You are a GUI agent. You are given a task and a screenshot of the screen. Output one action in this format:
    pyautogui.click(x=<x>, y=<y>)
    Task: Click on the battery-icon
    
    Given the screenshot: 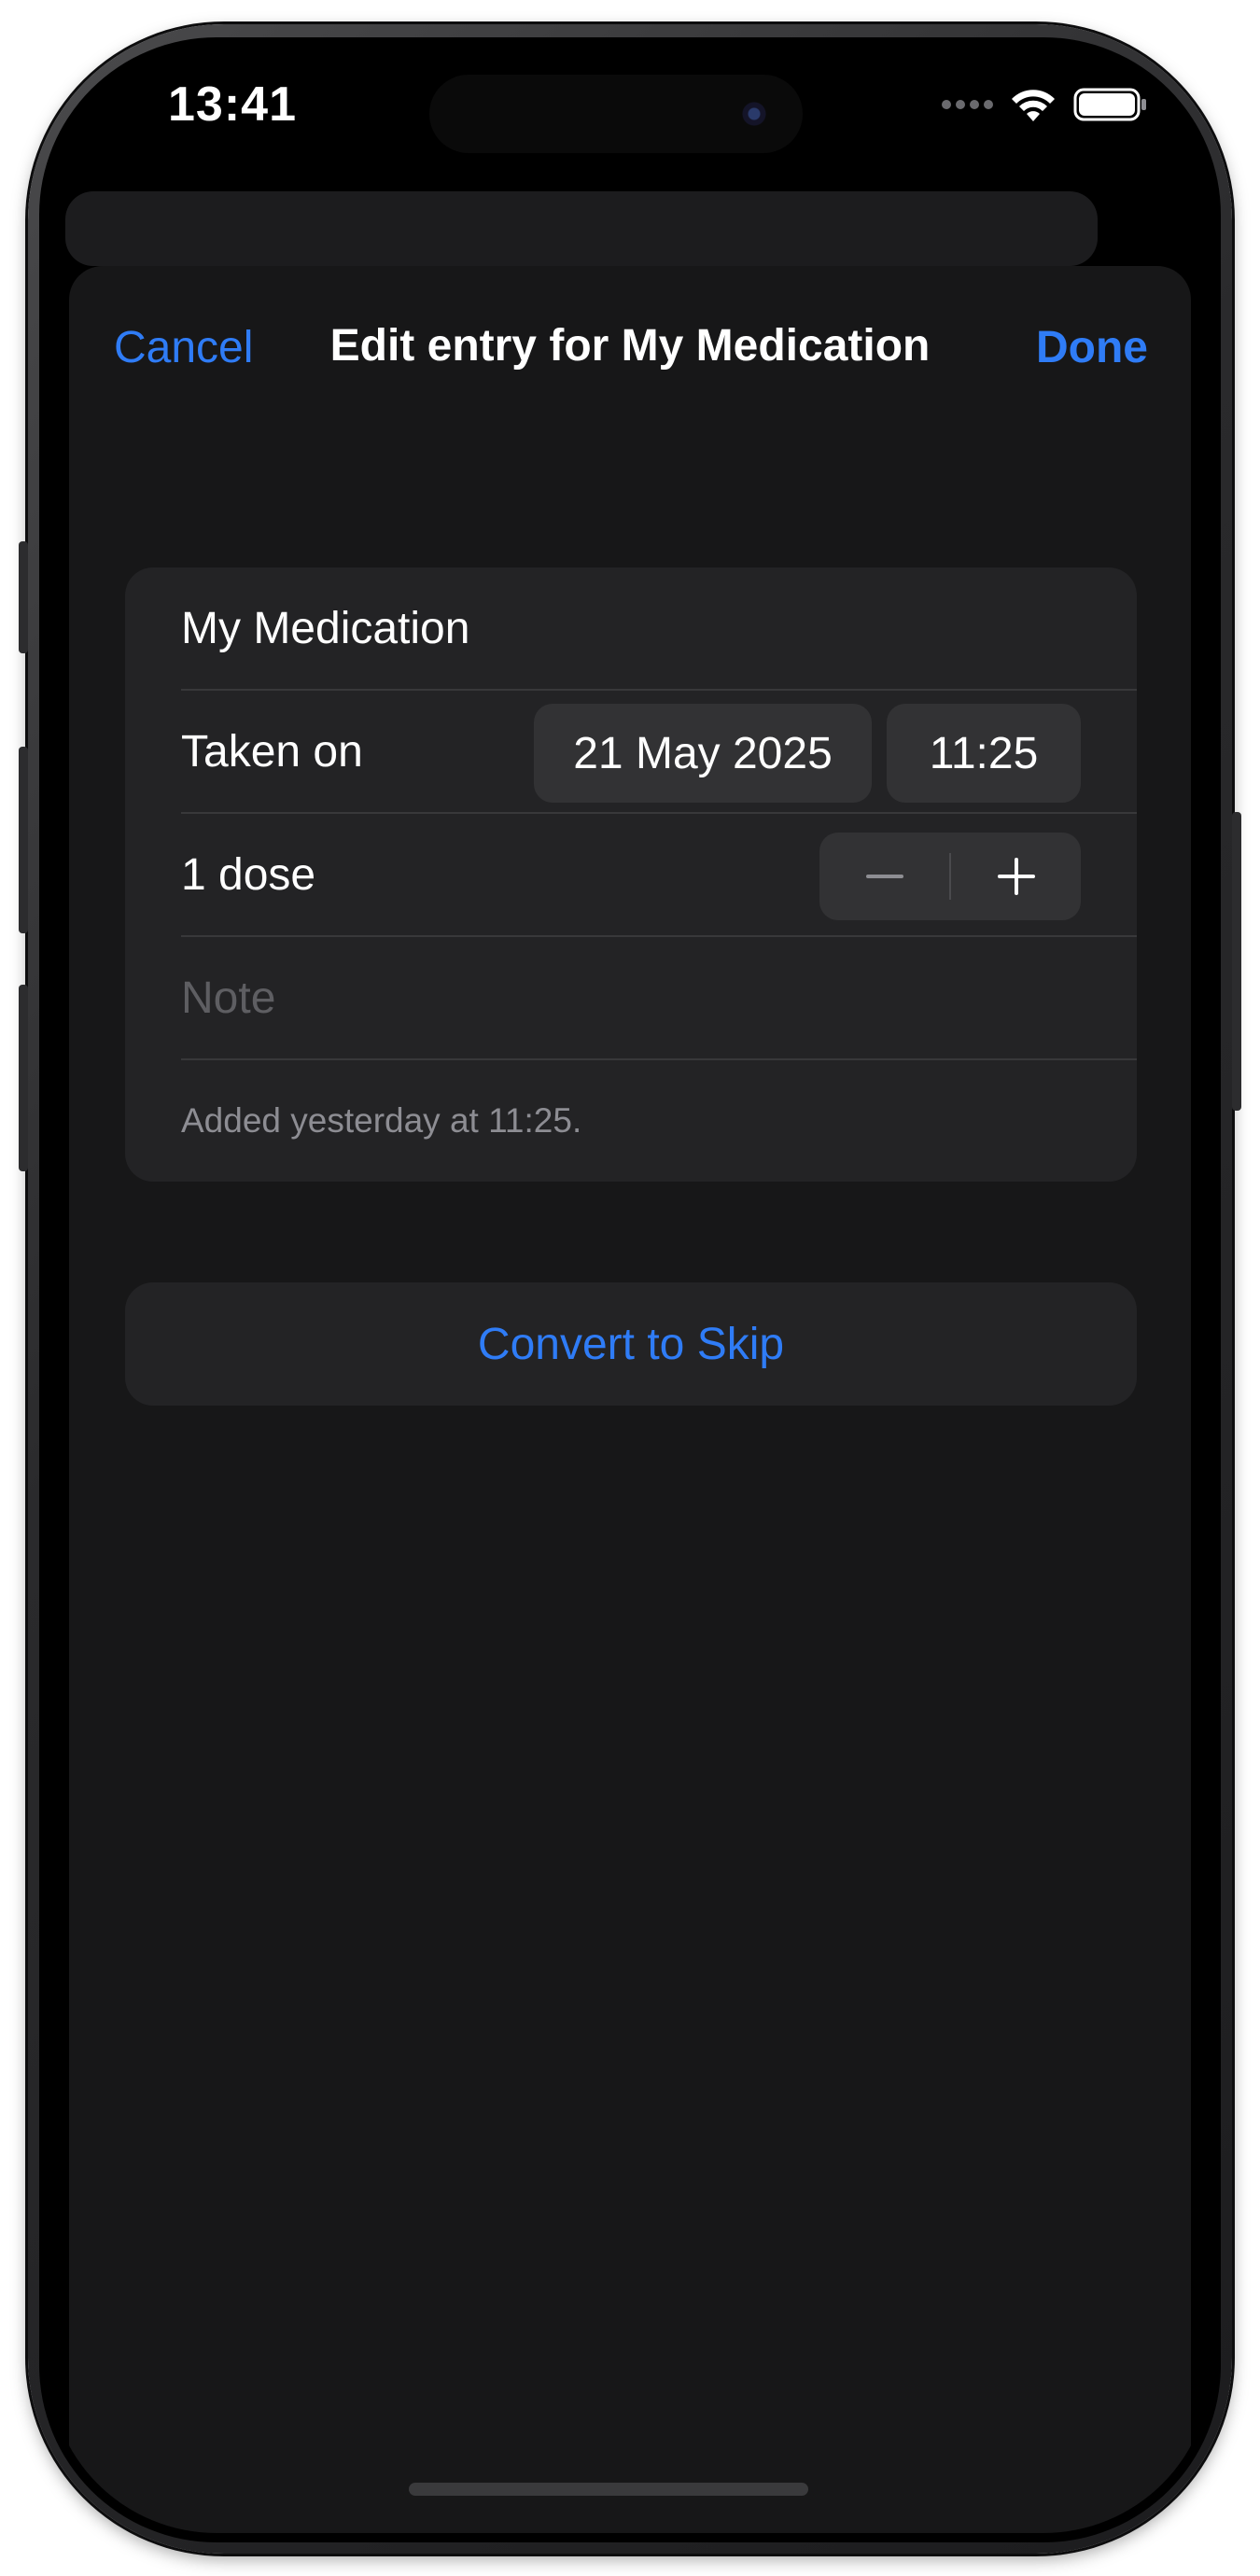 What is the action you would take?
    pyautogui.click(x=1109, y=104)
    